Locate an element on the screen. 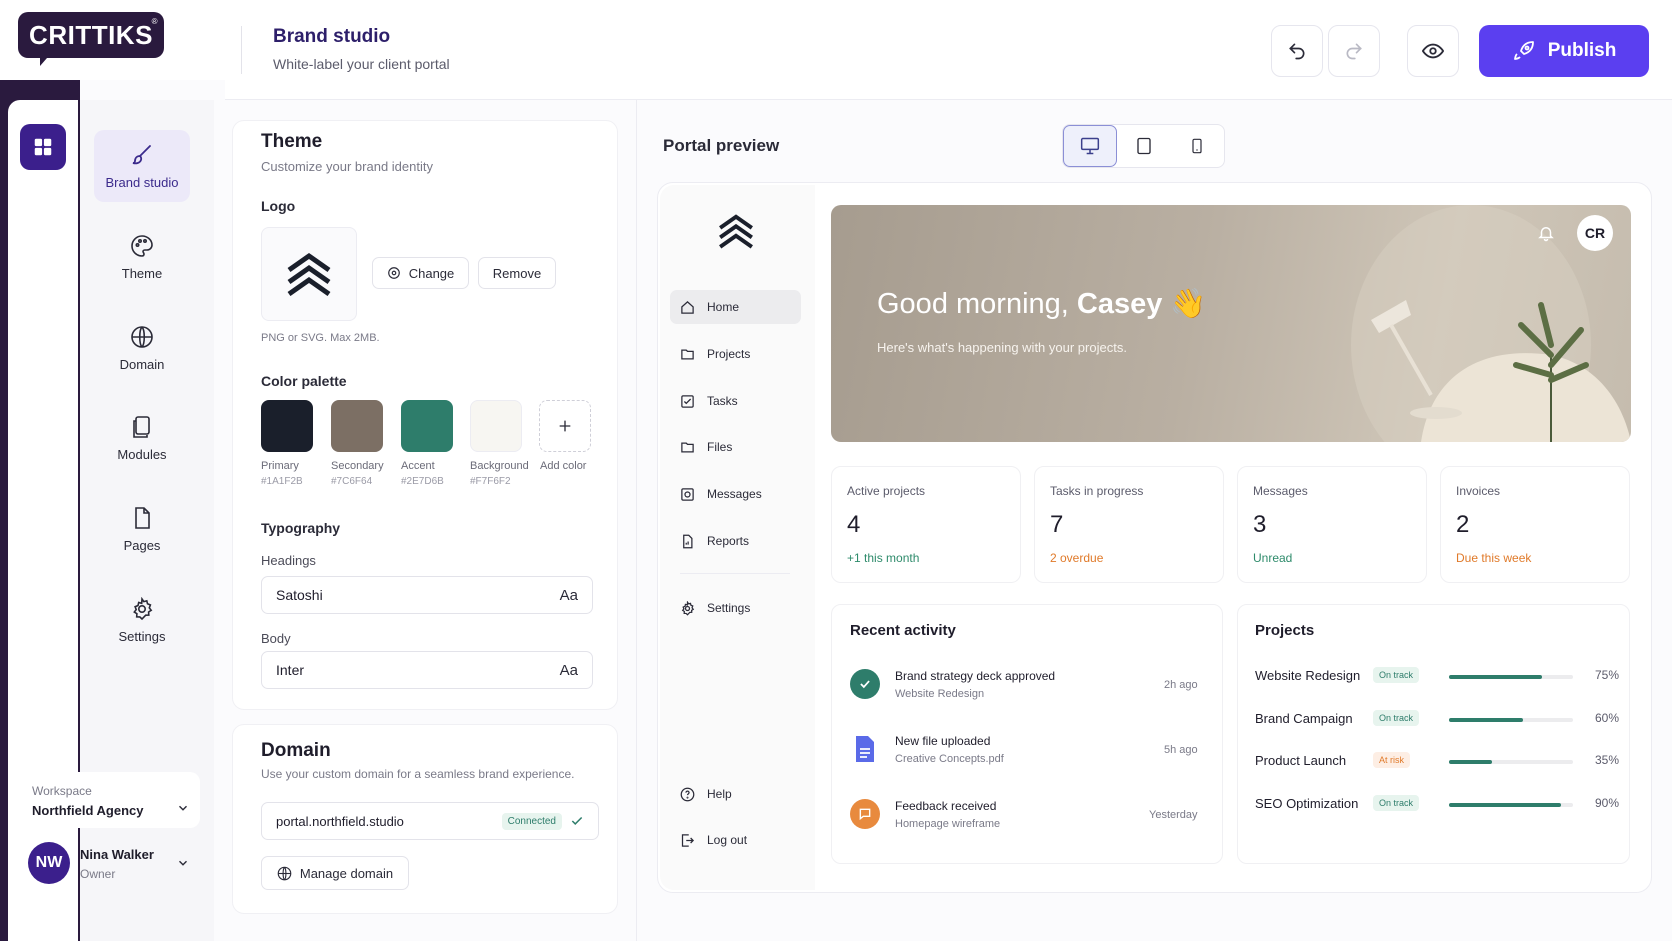  portal-nav-home: Home is located at coordinates (735, 307).